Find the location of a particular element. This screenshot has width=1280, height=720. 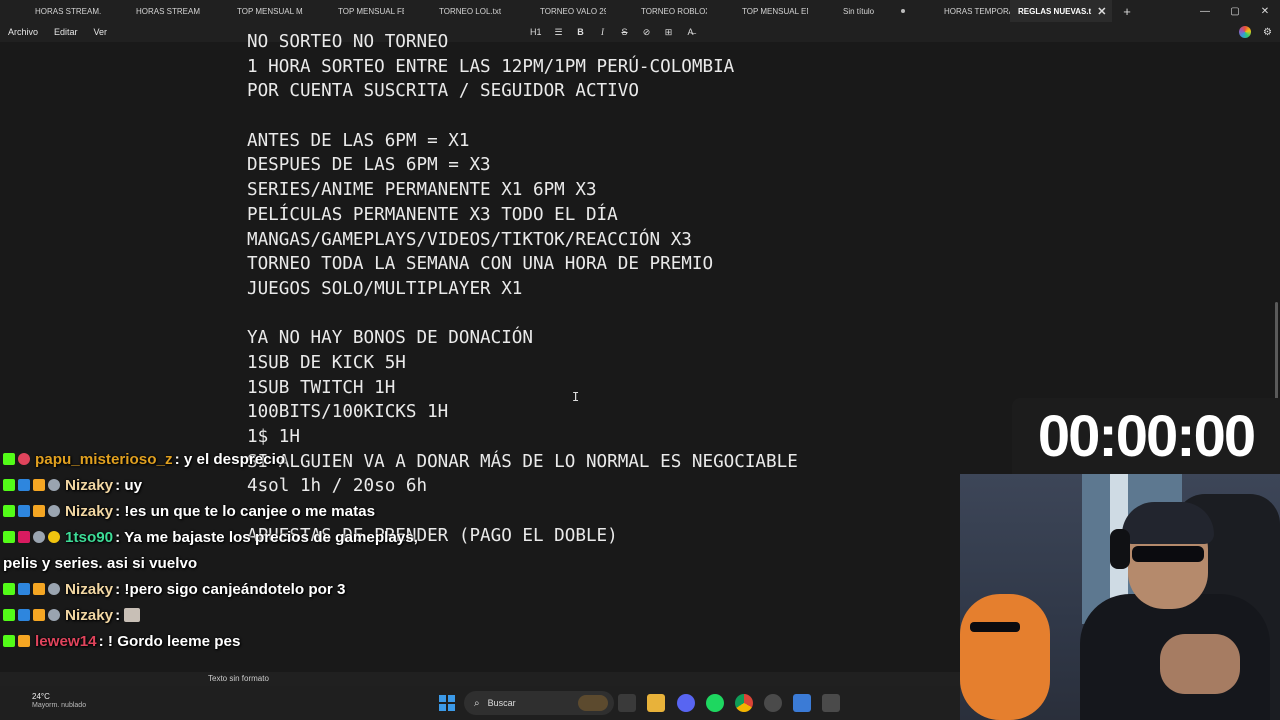

document-line: ANTES DE LAS 6PM = X1 is located at coordinates (522, 141).